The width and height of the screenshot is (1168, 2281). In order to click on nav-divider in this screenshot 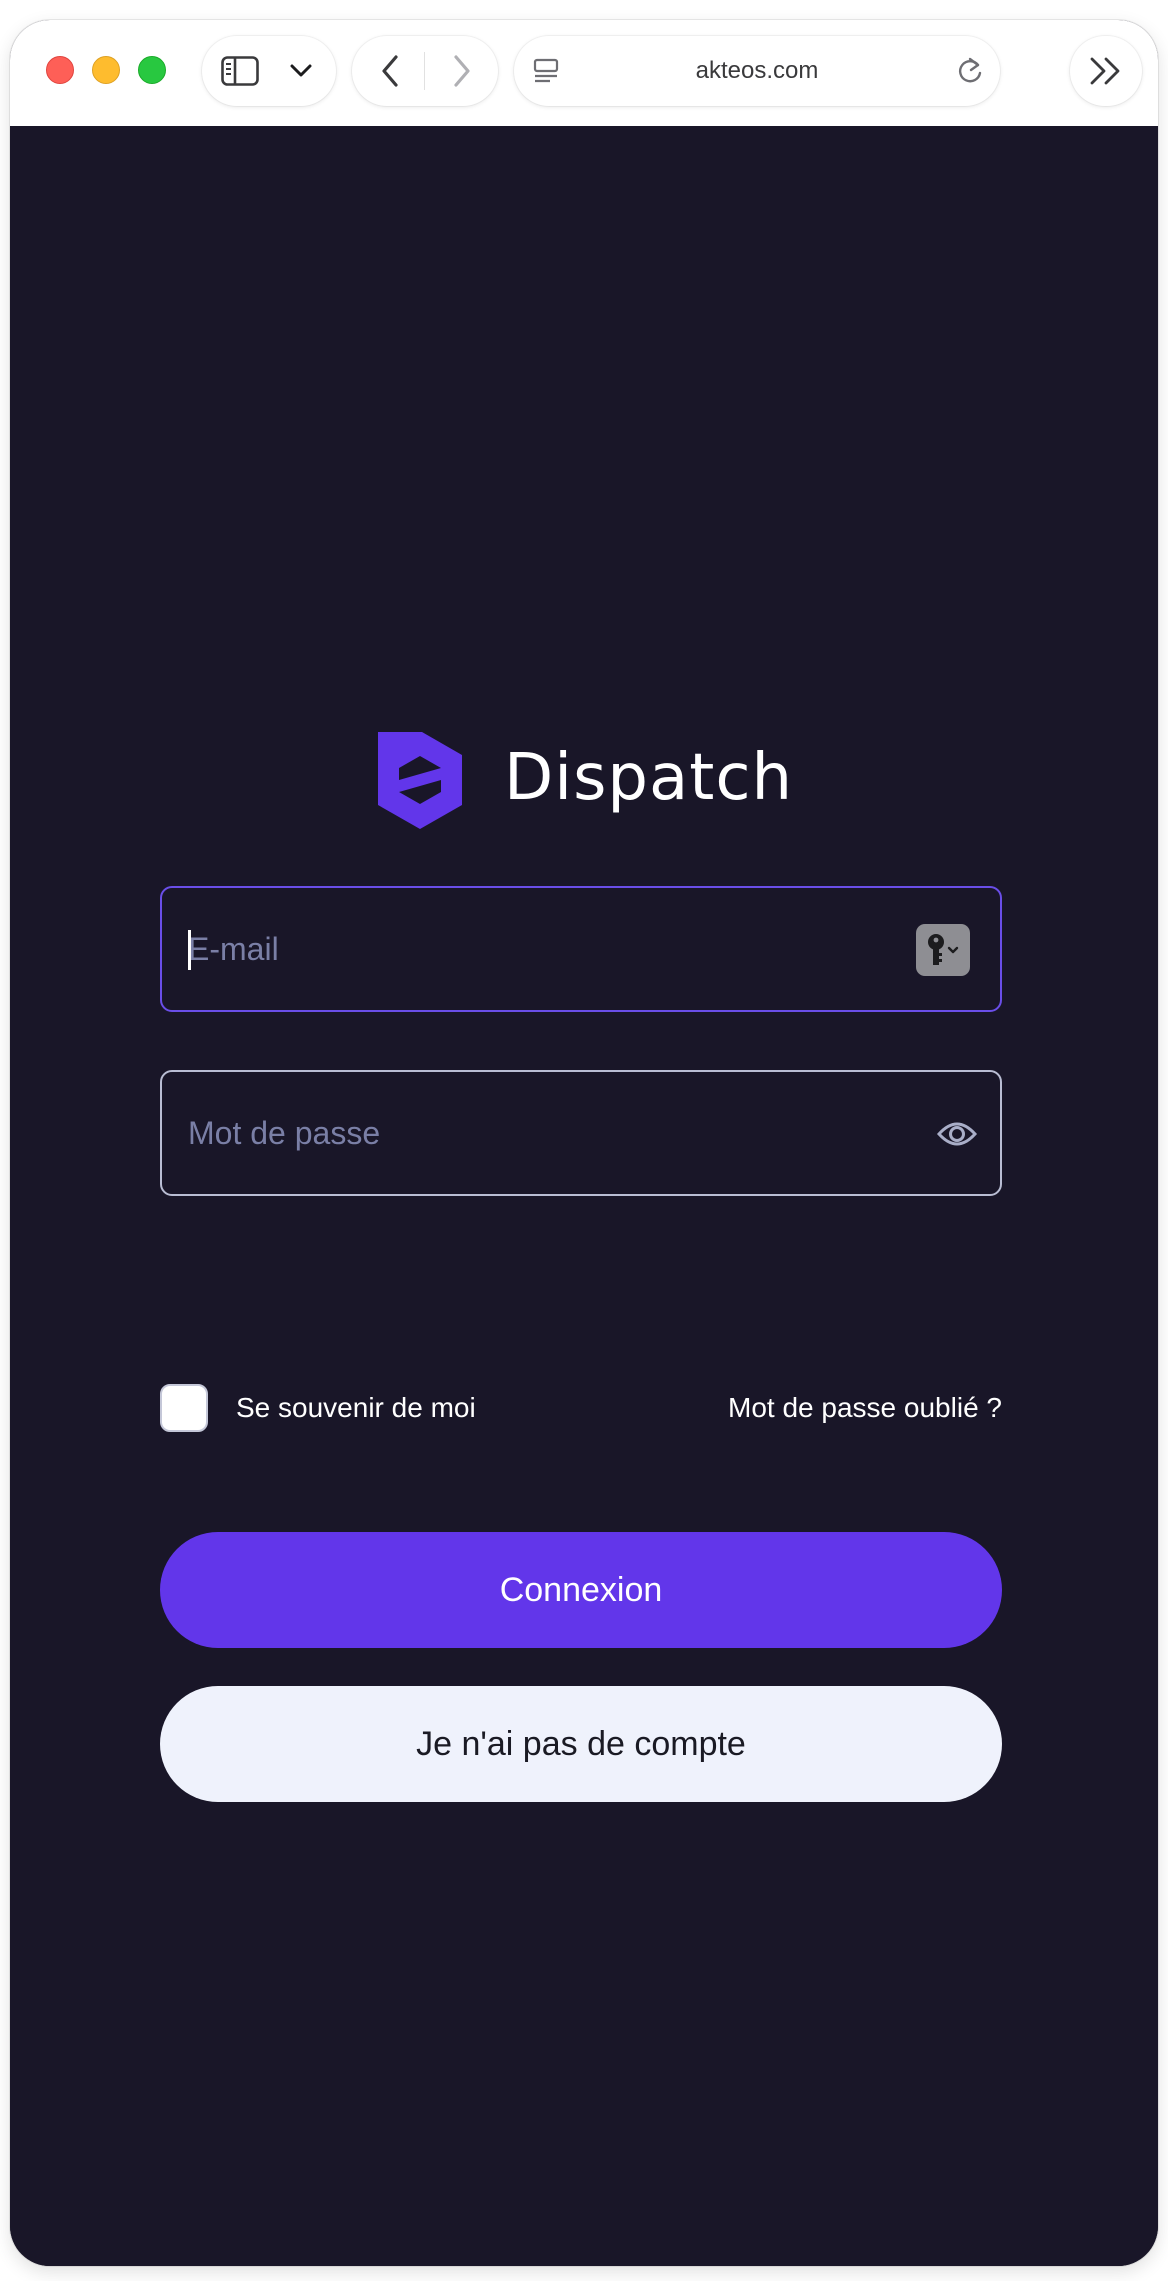, I will do `click(424, 71)`.